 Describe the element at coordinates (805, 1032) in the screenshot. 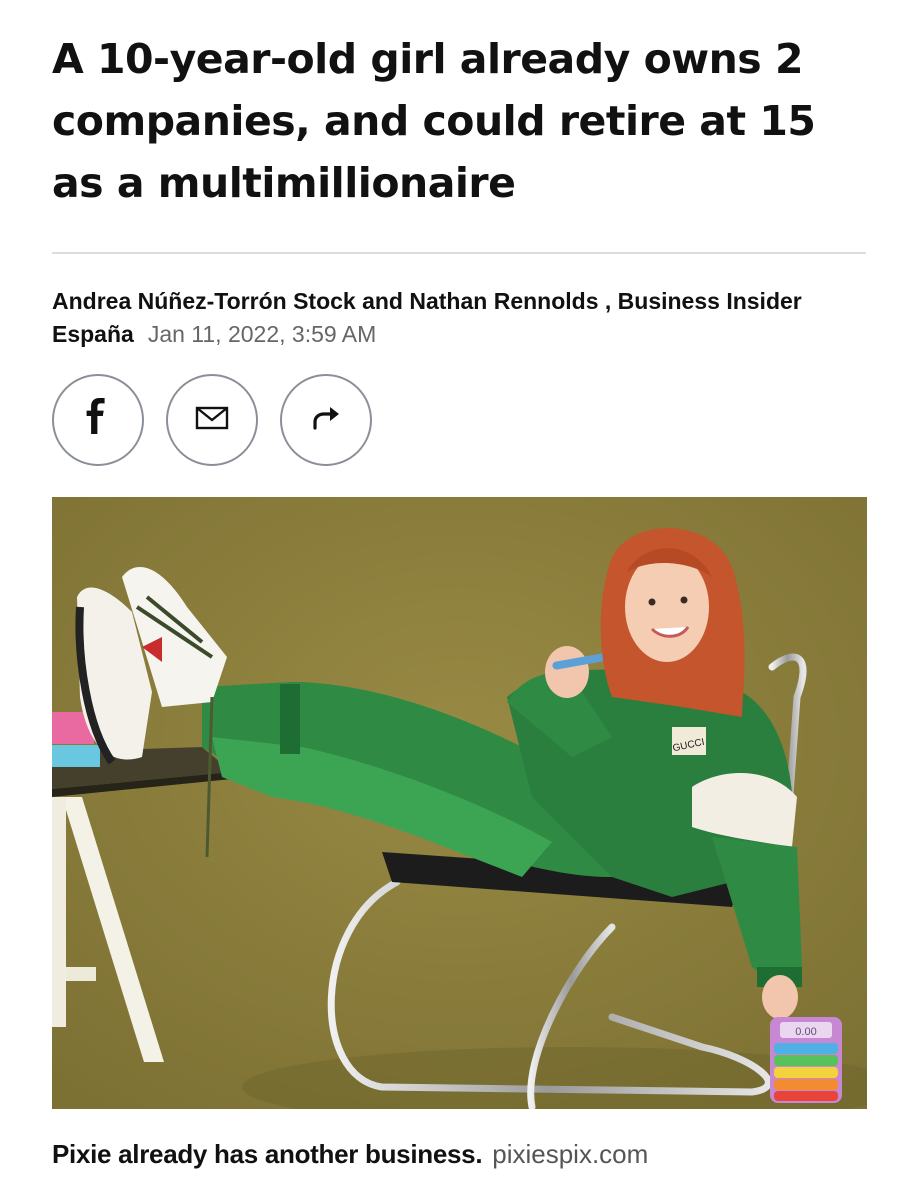

I see `calculator-display: 0.00` at that location.